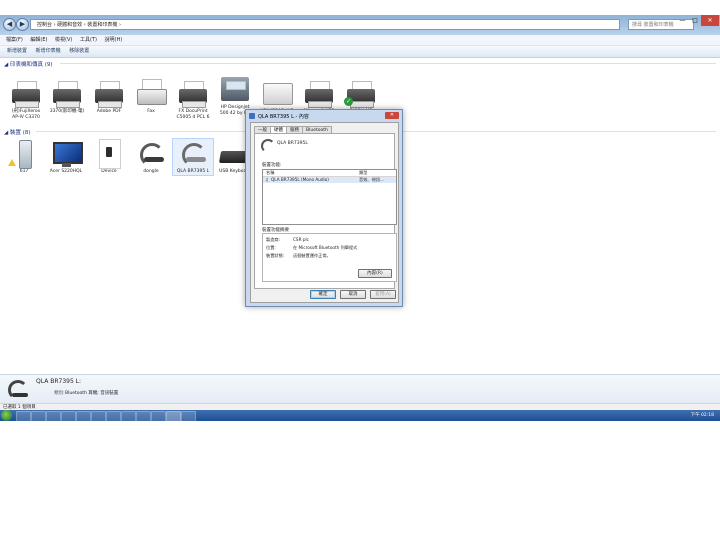  What do you see at coordinates (392, 115) in the screenshot?
I see `dialog-close-button: ✕` at bounding box center [392, 115].